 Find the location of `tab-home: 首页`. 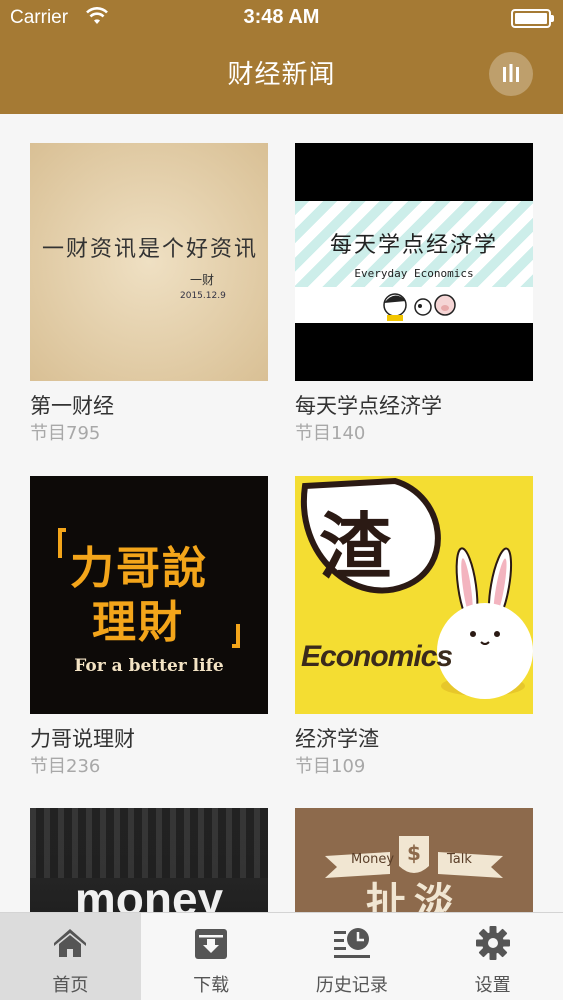

tab-home: 首页 is located at coordinates (70, 956).